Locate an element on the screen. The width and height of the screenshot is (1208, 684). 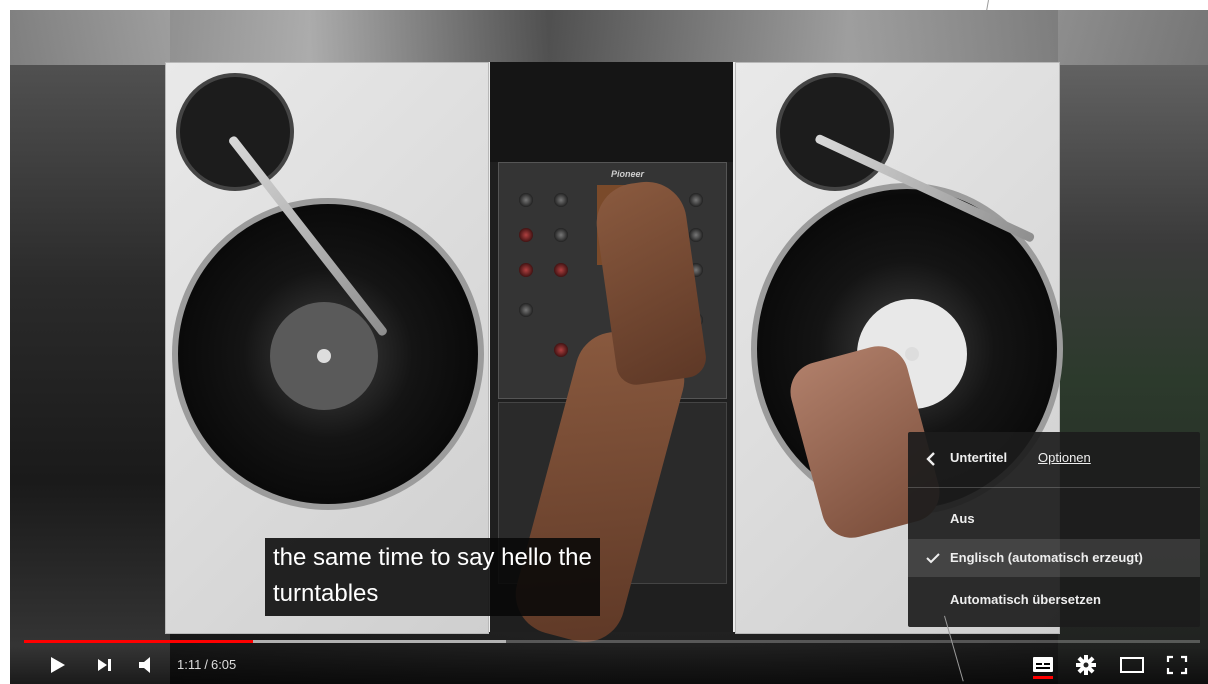
duration: 6:05 is located at coordinates (223, 664).